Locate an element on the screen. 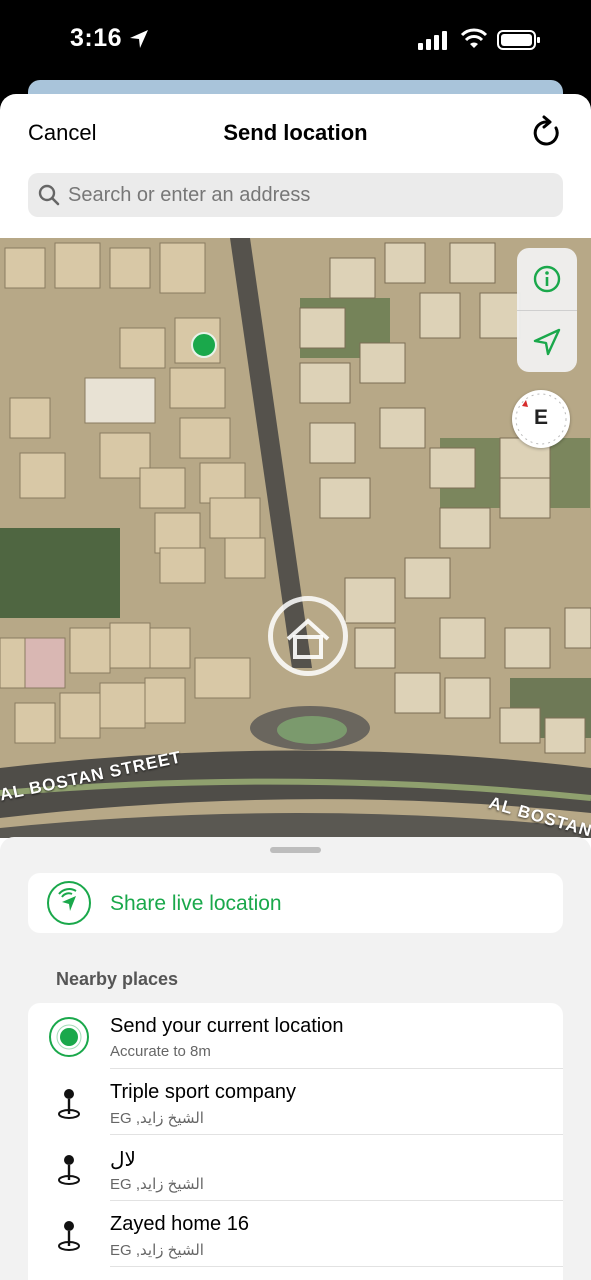 Image resolution: width=591 pixels, height=1280 pixels. map-controls is located at coordinates (547, 310).